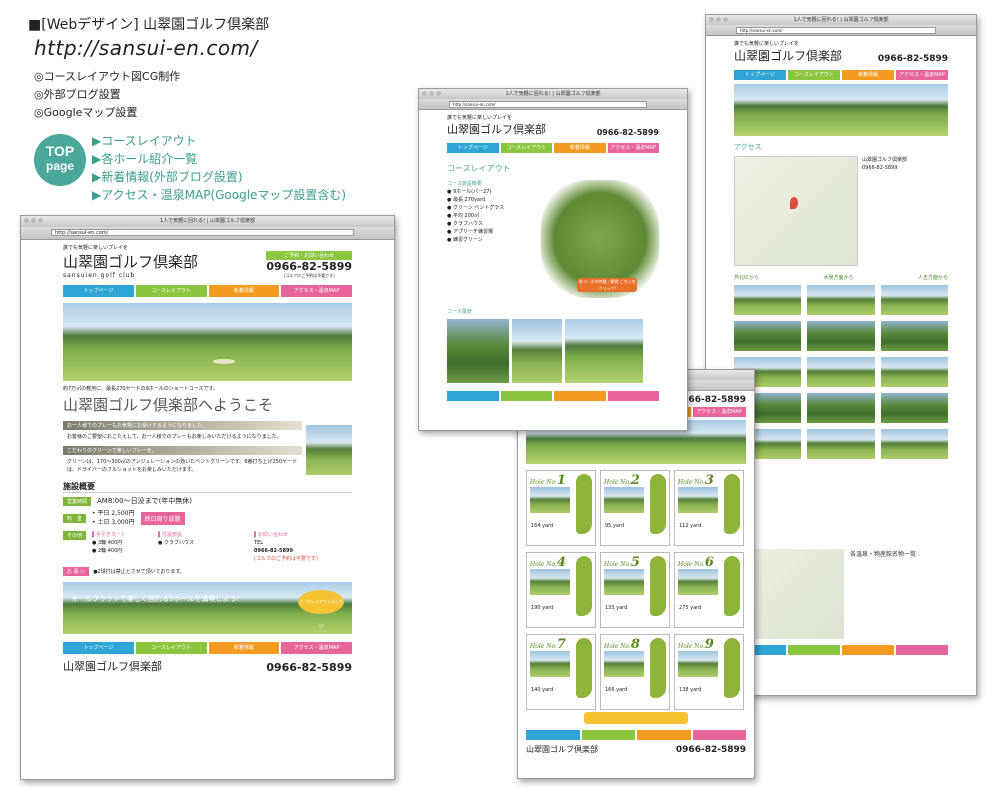 The height and width of the screenshot is (801, 1001). Describe the element at coordinates (109, 535) in the screenshot. I see `cart-title: ▌手引きカート` at that location.